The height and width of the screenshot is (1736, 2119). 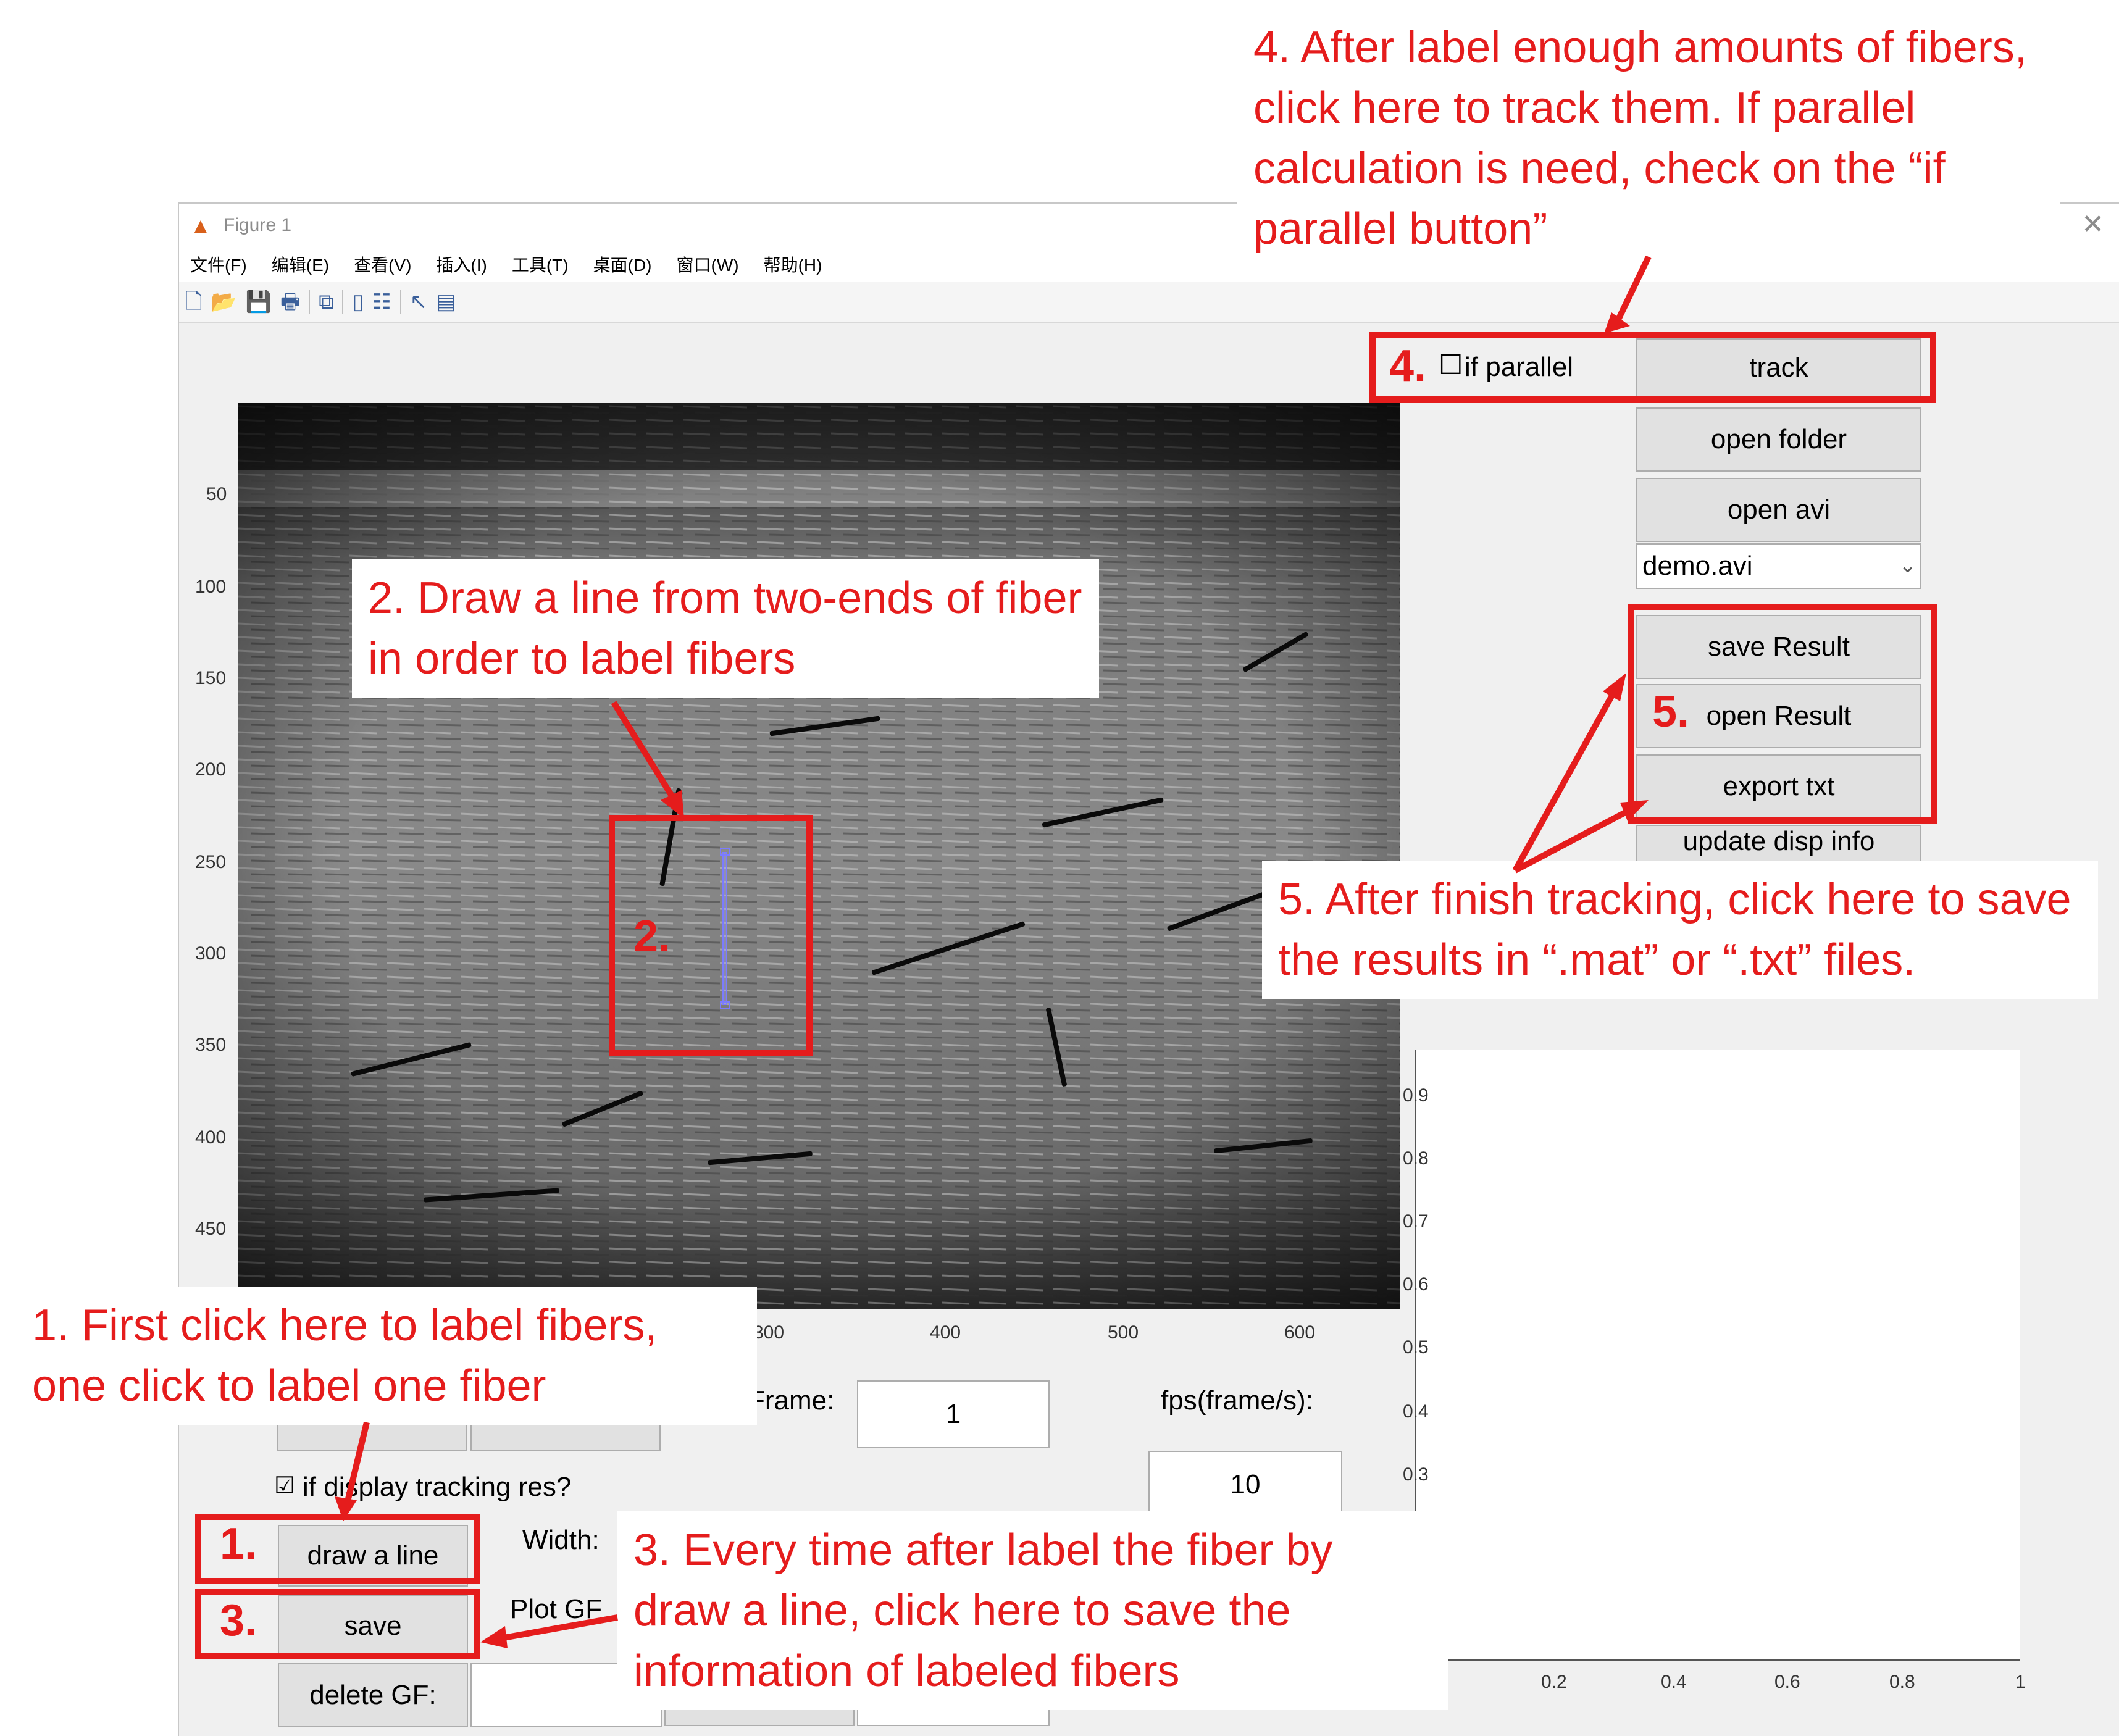 What do you see at coordinates (1416, 1158) in the screenshot?
I see `y-tick-label: 0.8` at bounding box center [1416, 1158].